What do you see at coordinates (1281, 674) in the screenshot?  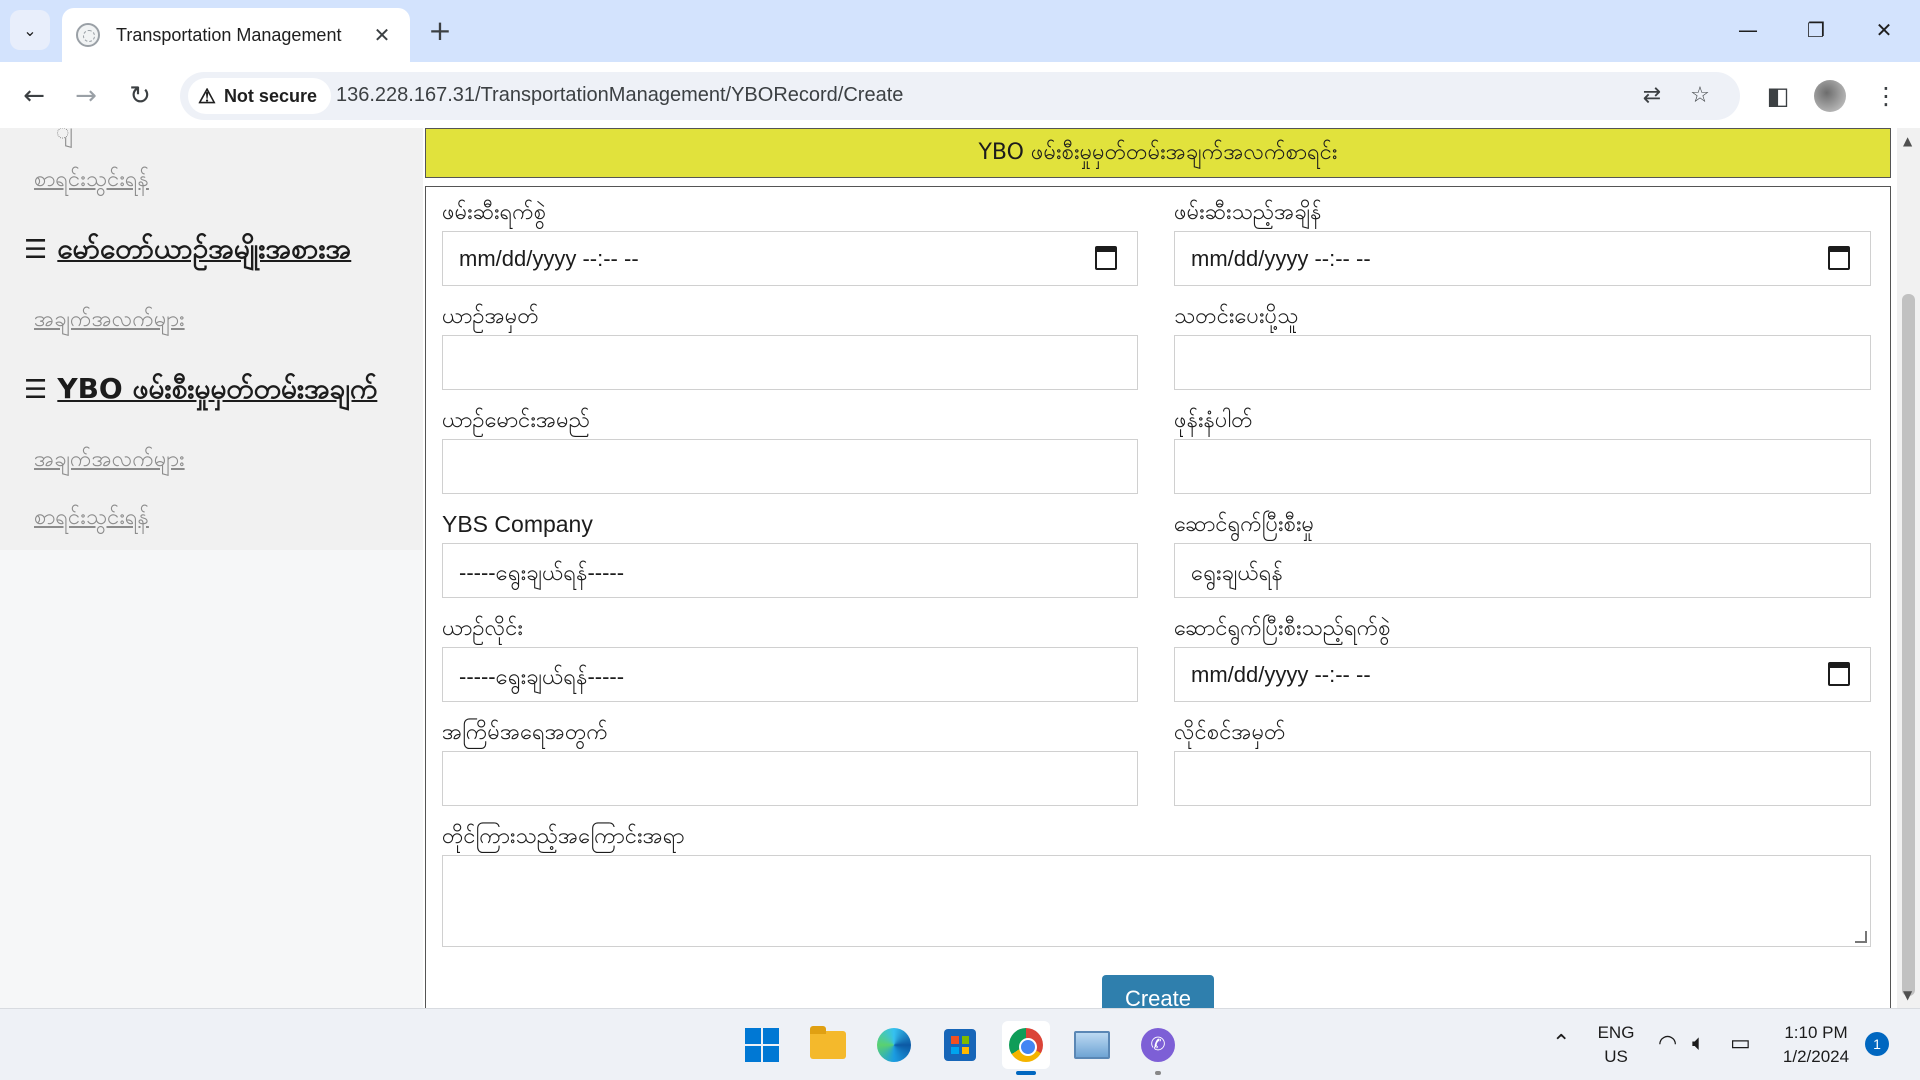 I see `action-date-value: mm/dd/yyyy --:-- --` at bounding box center [1281, 674].